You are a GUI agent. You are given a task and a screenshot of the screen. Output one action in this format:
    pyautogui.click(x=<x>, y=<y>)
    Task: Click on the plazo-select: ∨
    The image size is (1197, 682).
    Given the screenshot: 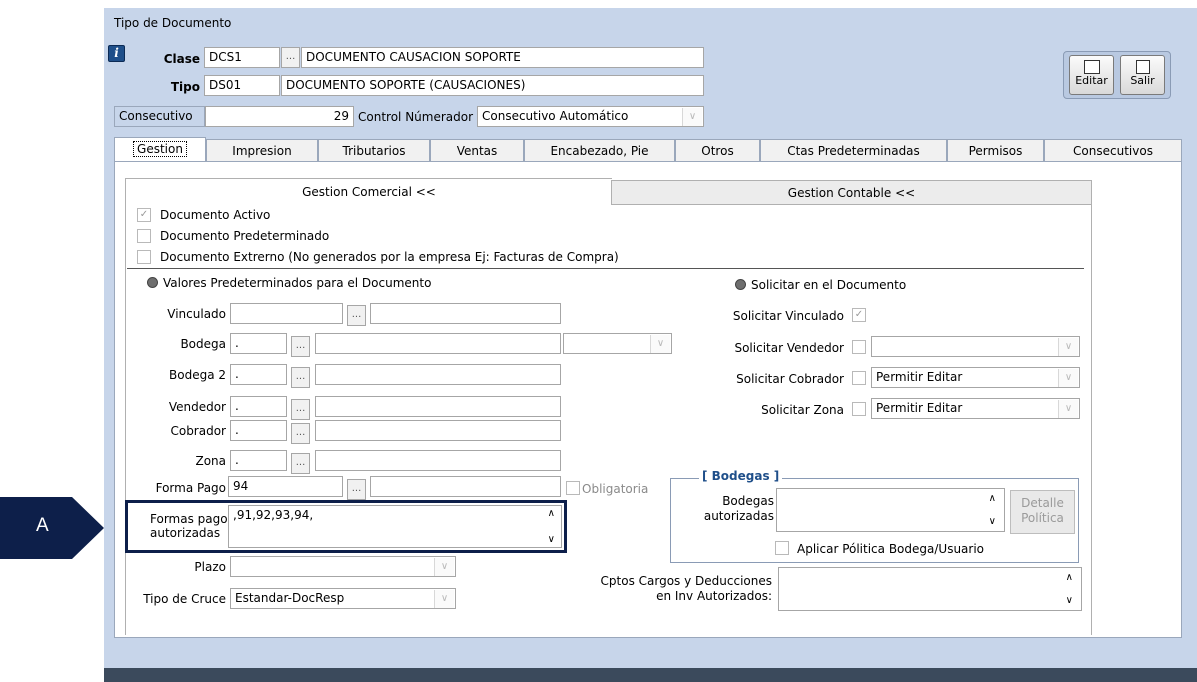 What is the action you would take?
    pyautogui.click(x=343, y=566)
    